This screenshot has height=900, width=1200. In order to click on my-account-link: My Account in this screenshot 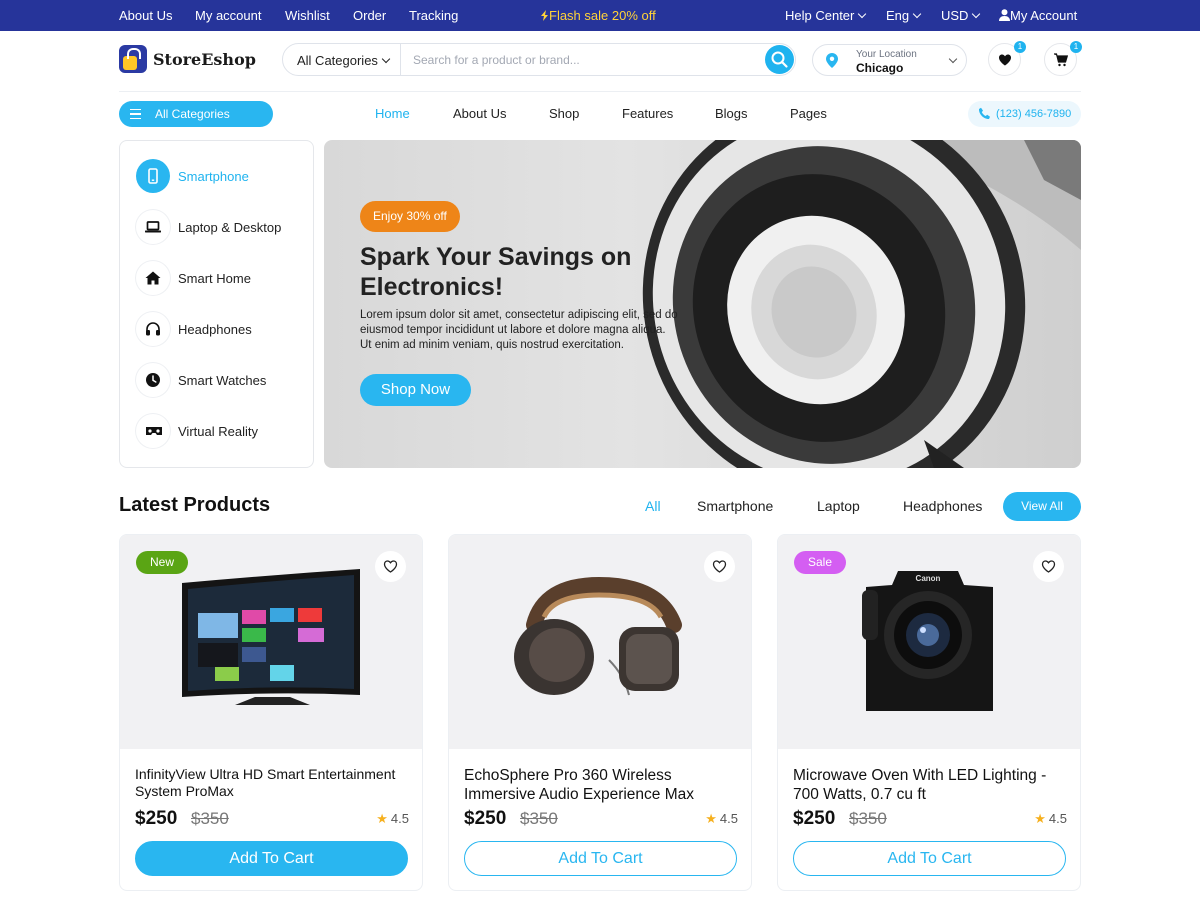, I will do `click(1038, 15)`.